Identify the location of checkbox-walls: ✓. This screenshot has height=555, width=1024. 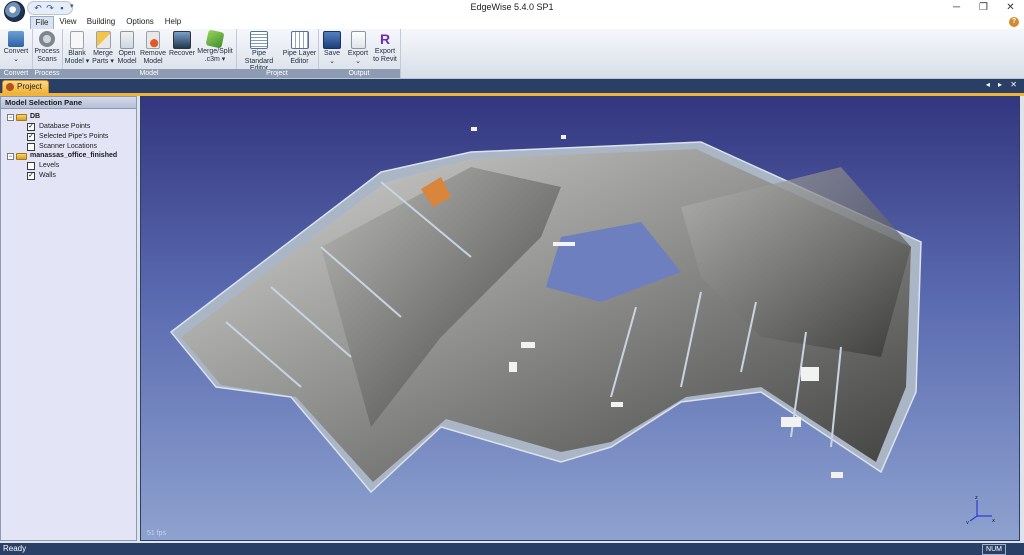
(31, 176).